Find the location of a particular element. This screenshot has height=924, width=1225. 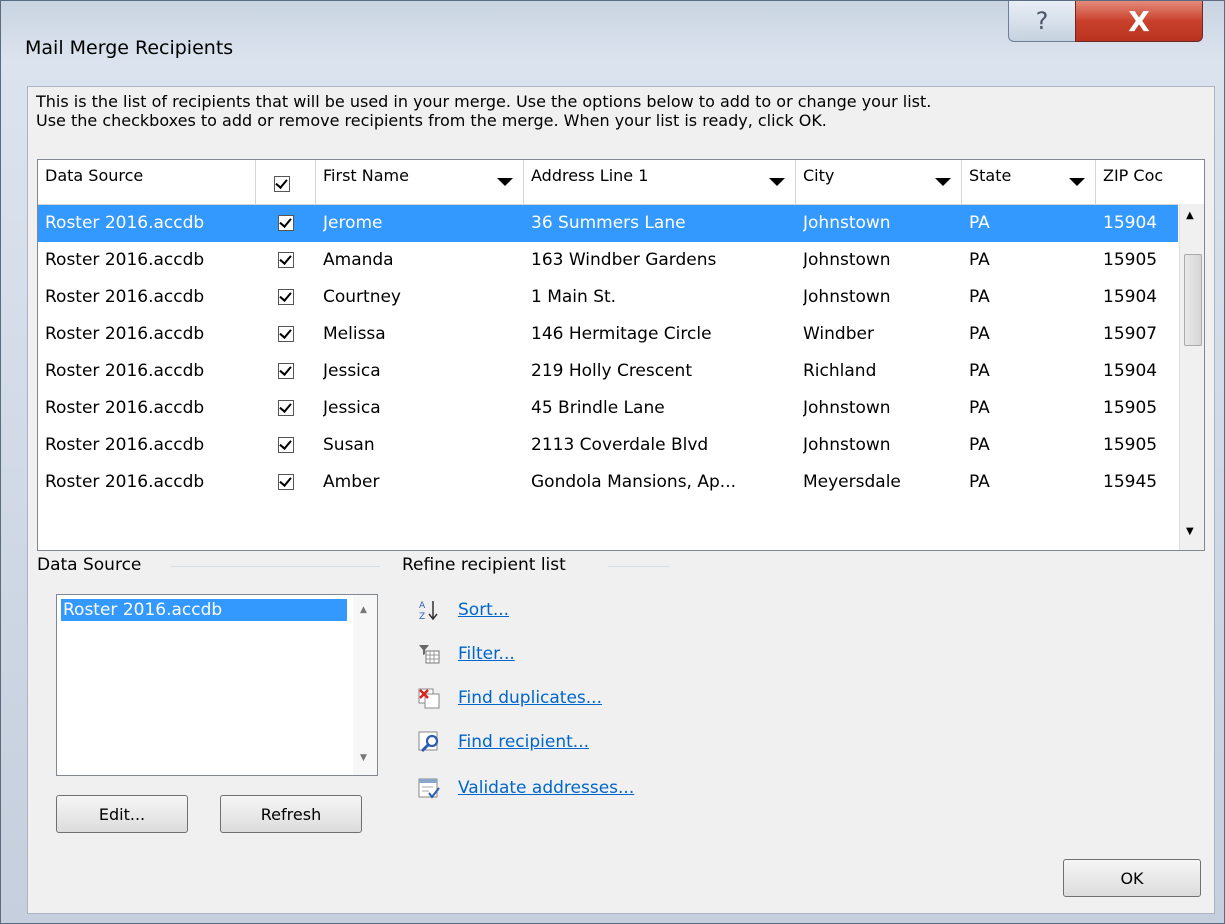

column-first-name: First Name is located at coordinates (420, 182).